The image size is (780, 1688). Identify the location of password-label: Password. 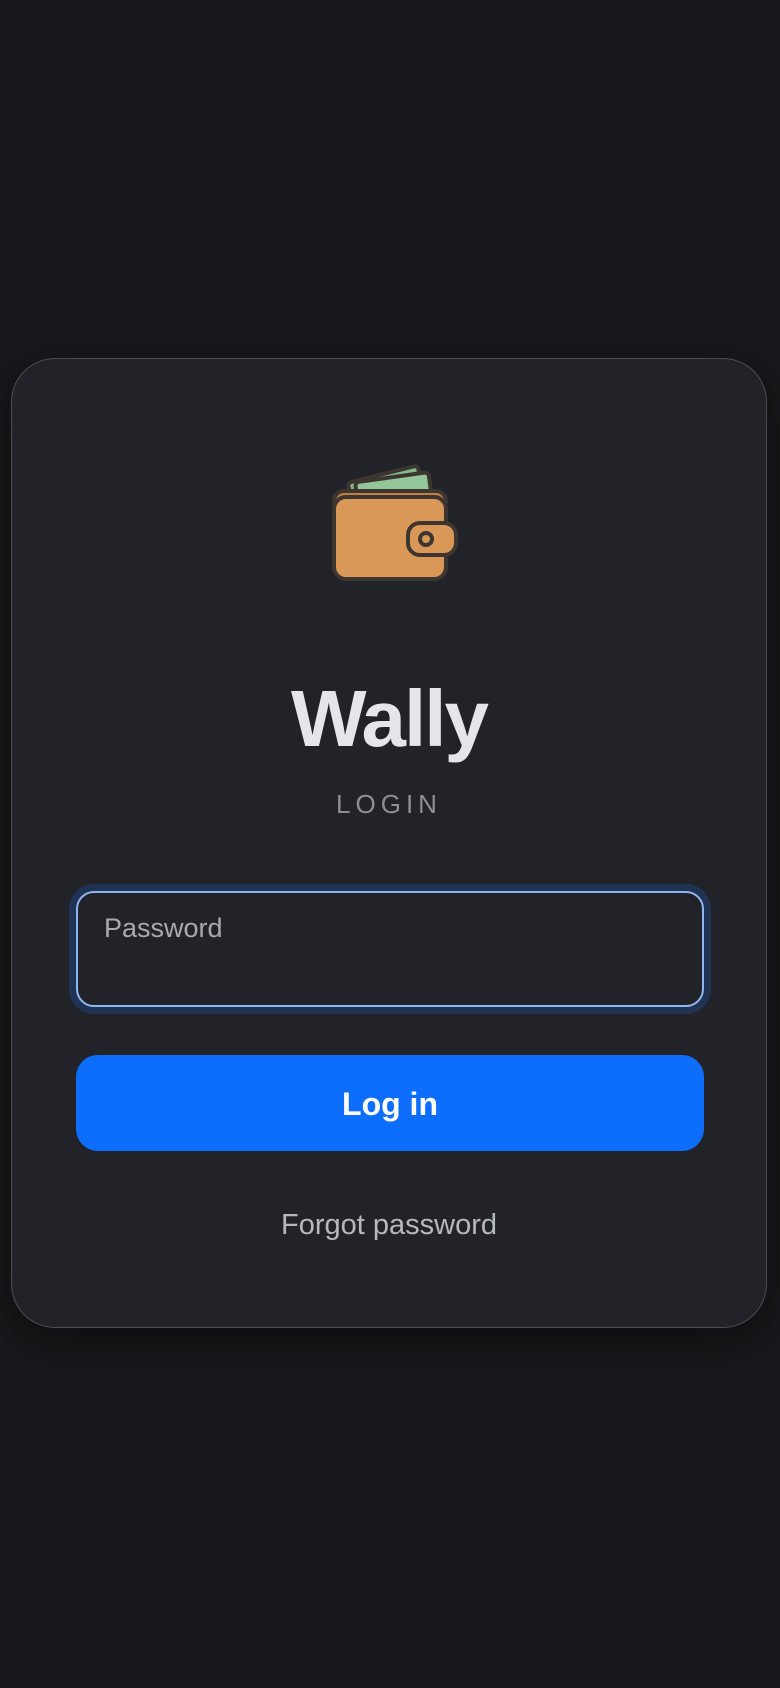
(163, 928).